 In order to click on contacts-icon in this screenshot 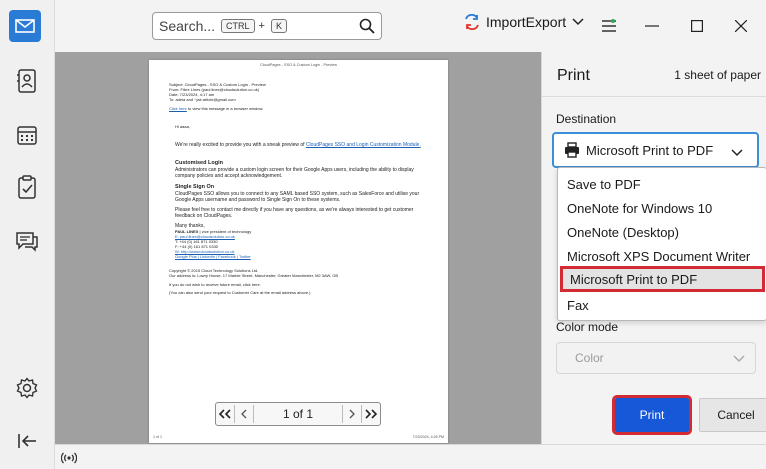, I will do `click(27, 81)`.